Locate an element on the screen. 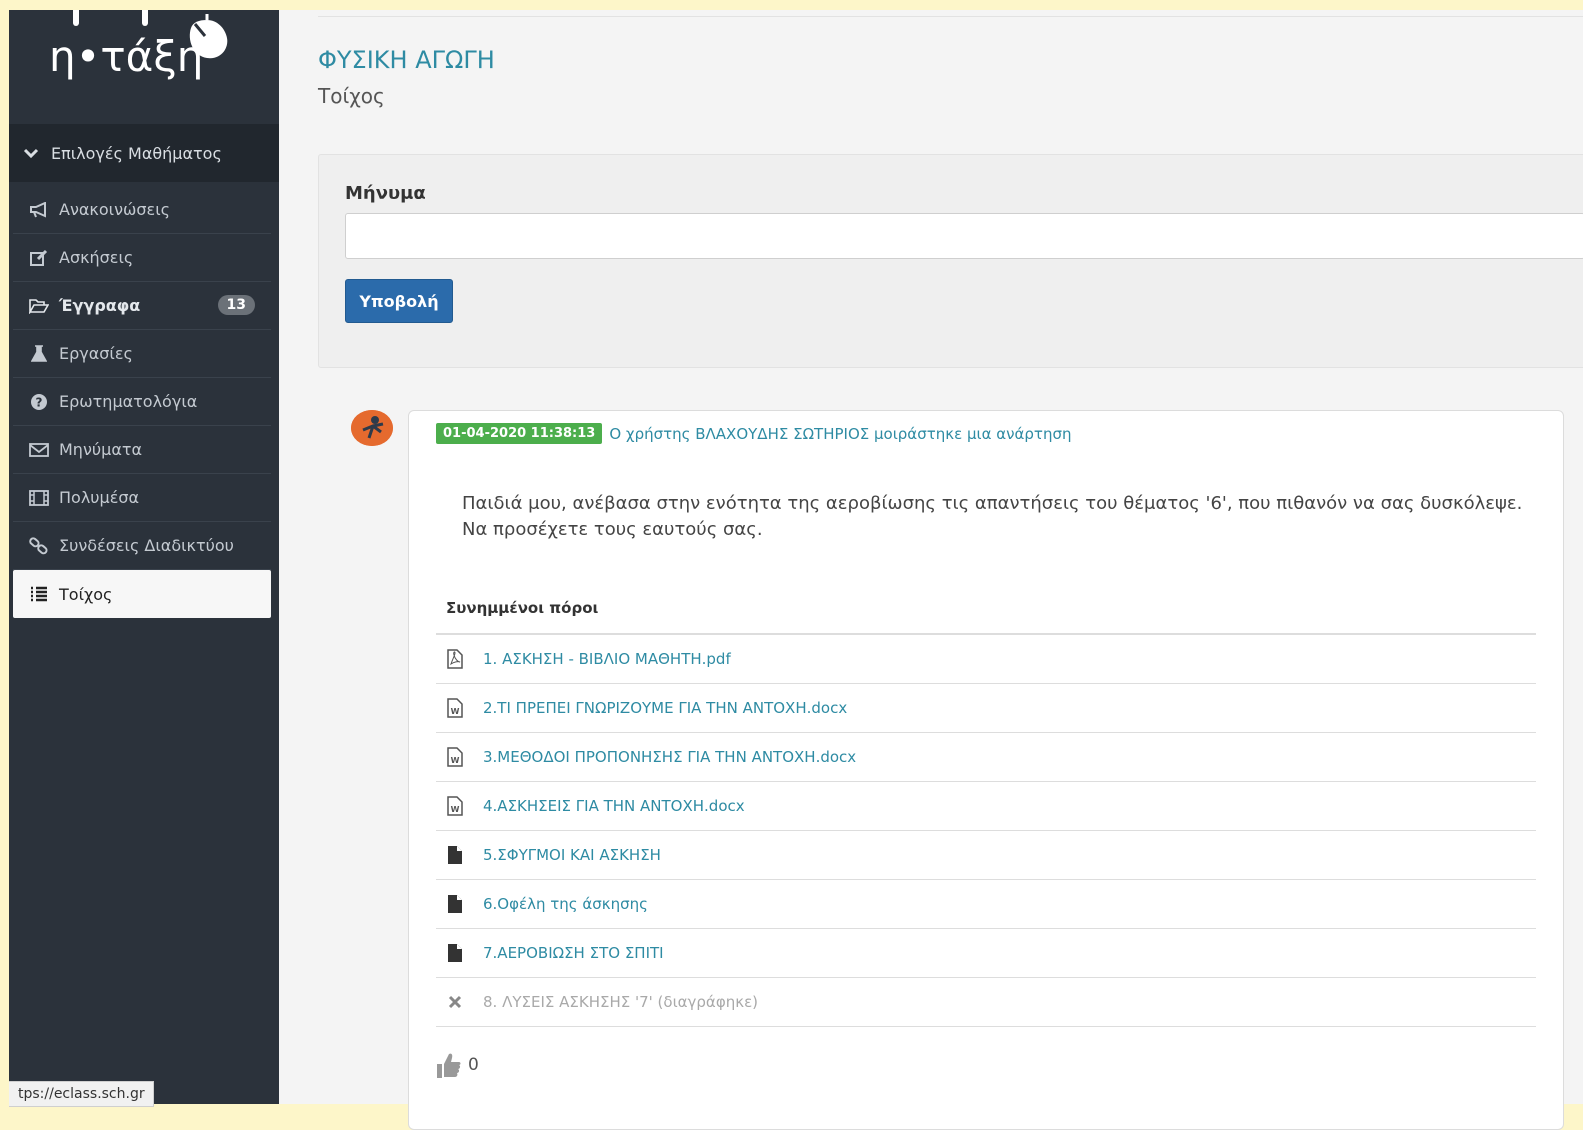 Image resolution: width=1583 pixels, height=1130 pixels. sidebar-item-exercises: Ασκήσεις is located at coordinates (142, 258).